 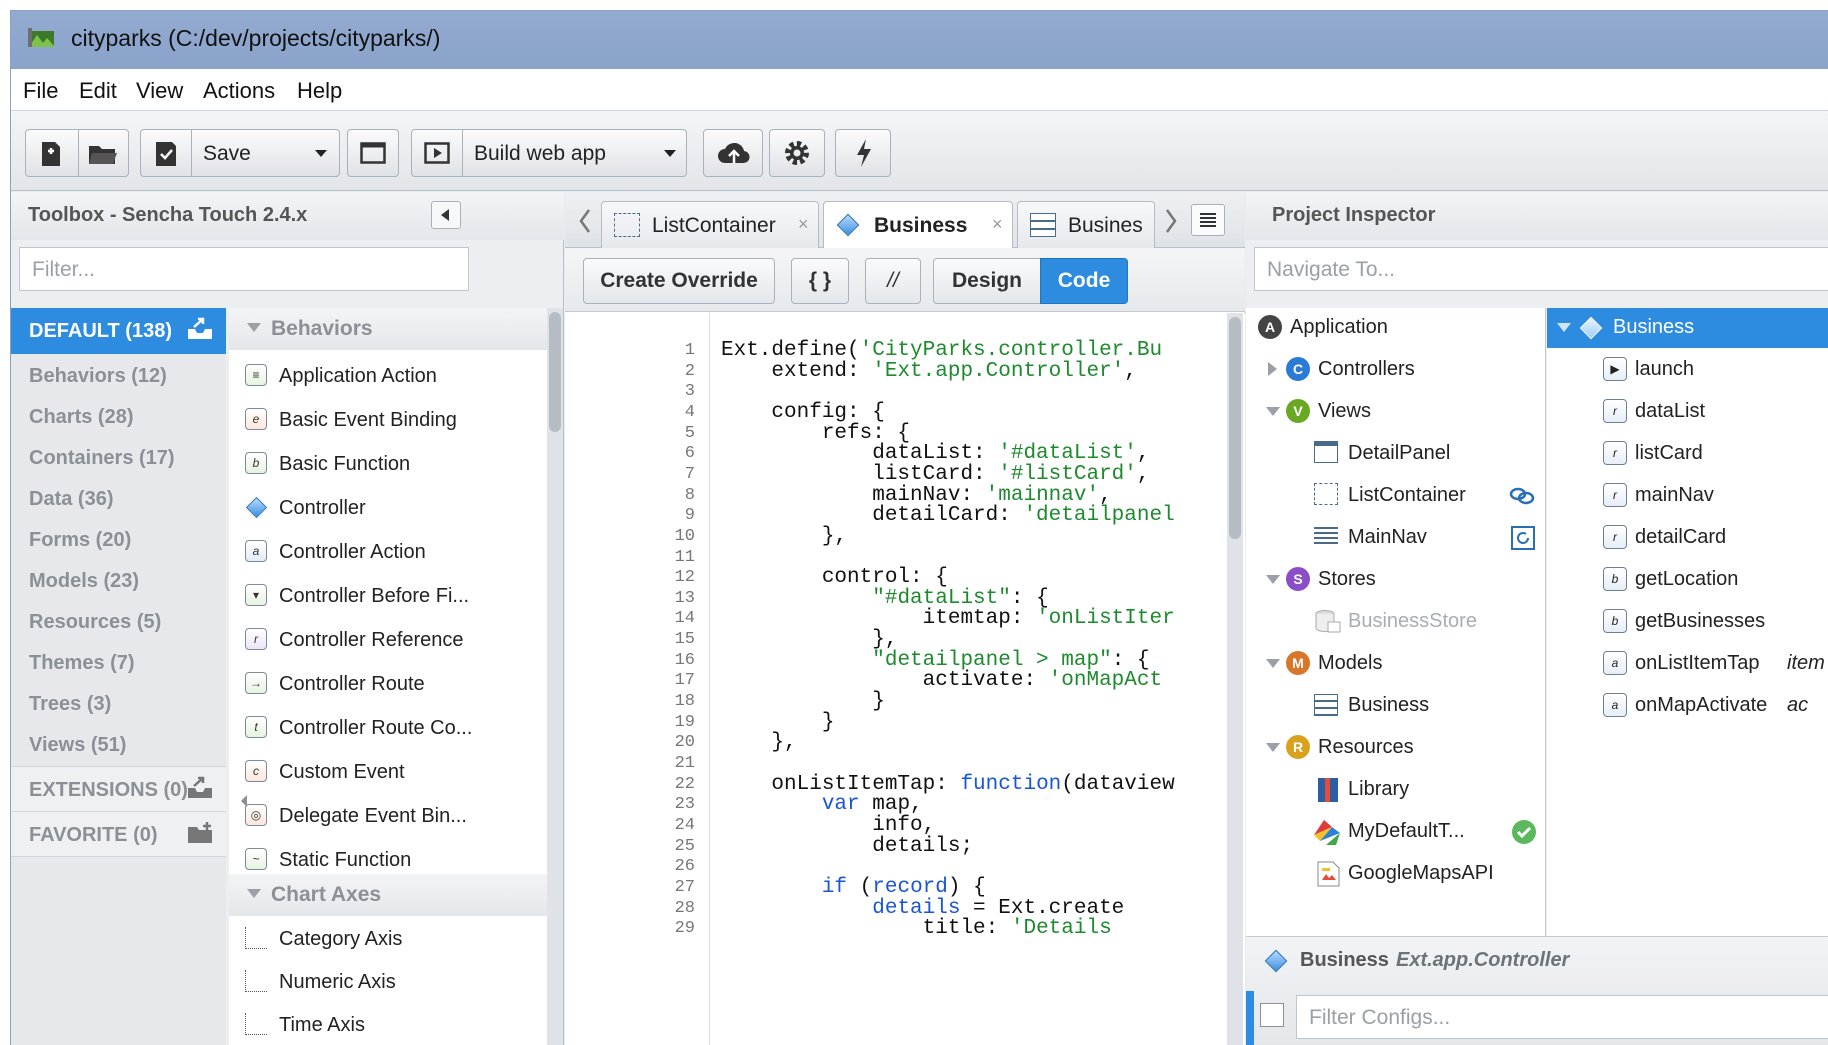 I want to click on save-dropdown-button: Save, so click(x=240, y=153).